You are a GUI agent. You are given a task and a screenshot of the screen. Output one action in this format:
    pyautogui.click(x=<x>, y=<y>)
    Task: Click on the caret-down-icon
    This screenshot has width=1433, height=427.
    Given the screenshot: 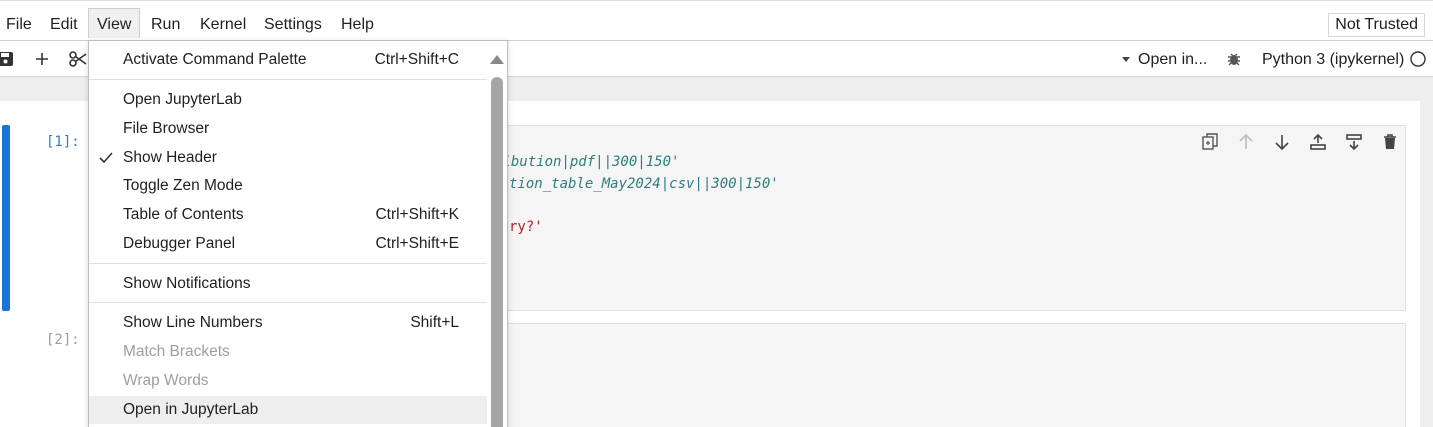 What is the action you would take?
    pyautogui.click(x=1126, y=59)
    